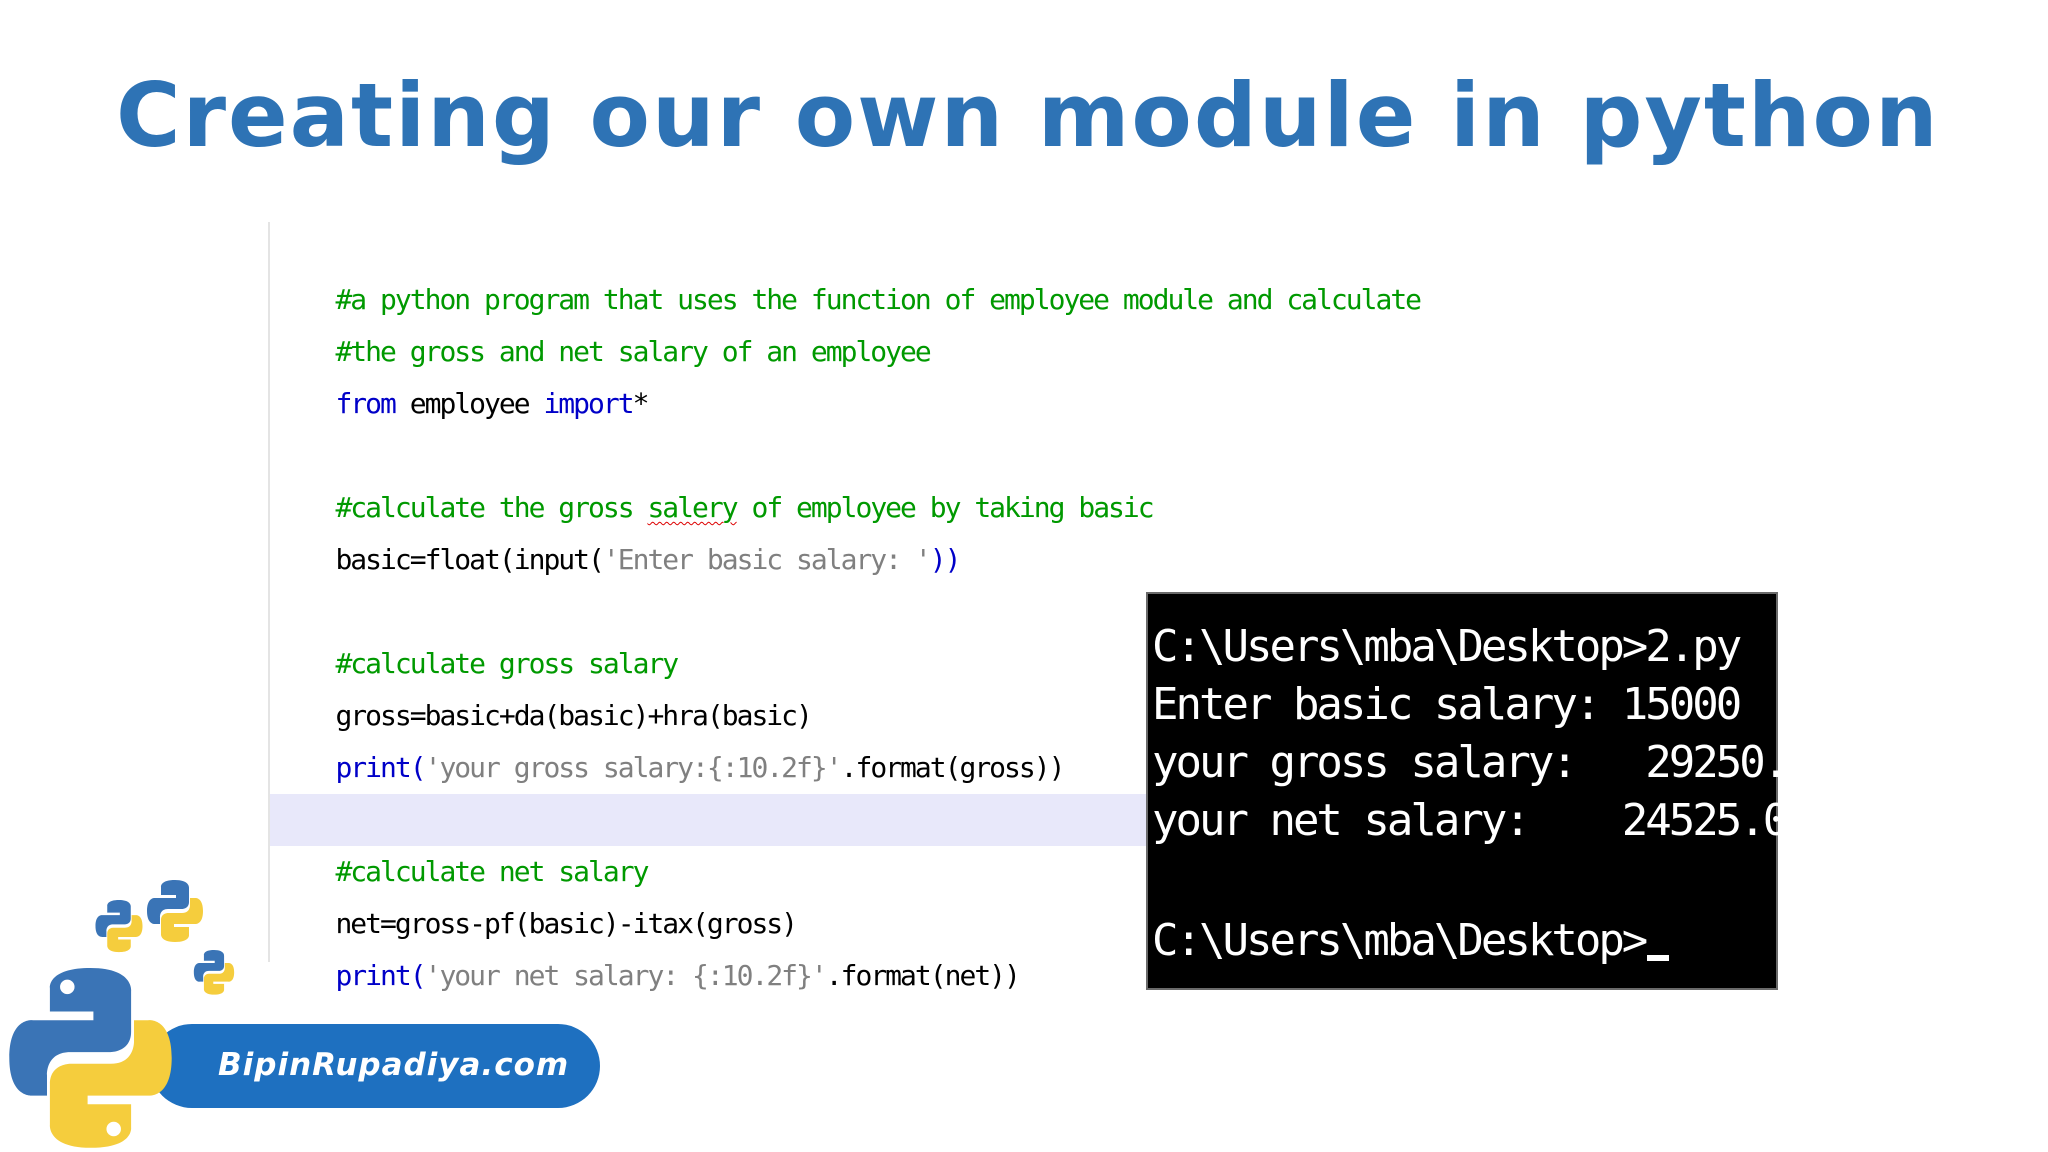 The height and width of the screenshot is (1152, 2048). What do you see at coordinates (953, 767) in the screenshot?
I see `code-statement: .format(gross))` at bounding box center [953, 767].